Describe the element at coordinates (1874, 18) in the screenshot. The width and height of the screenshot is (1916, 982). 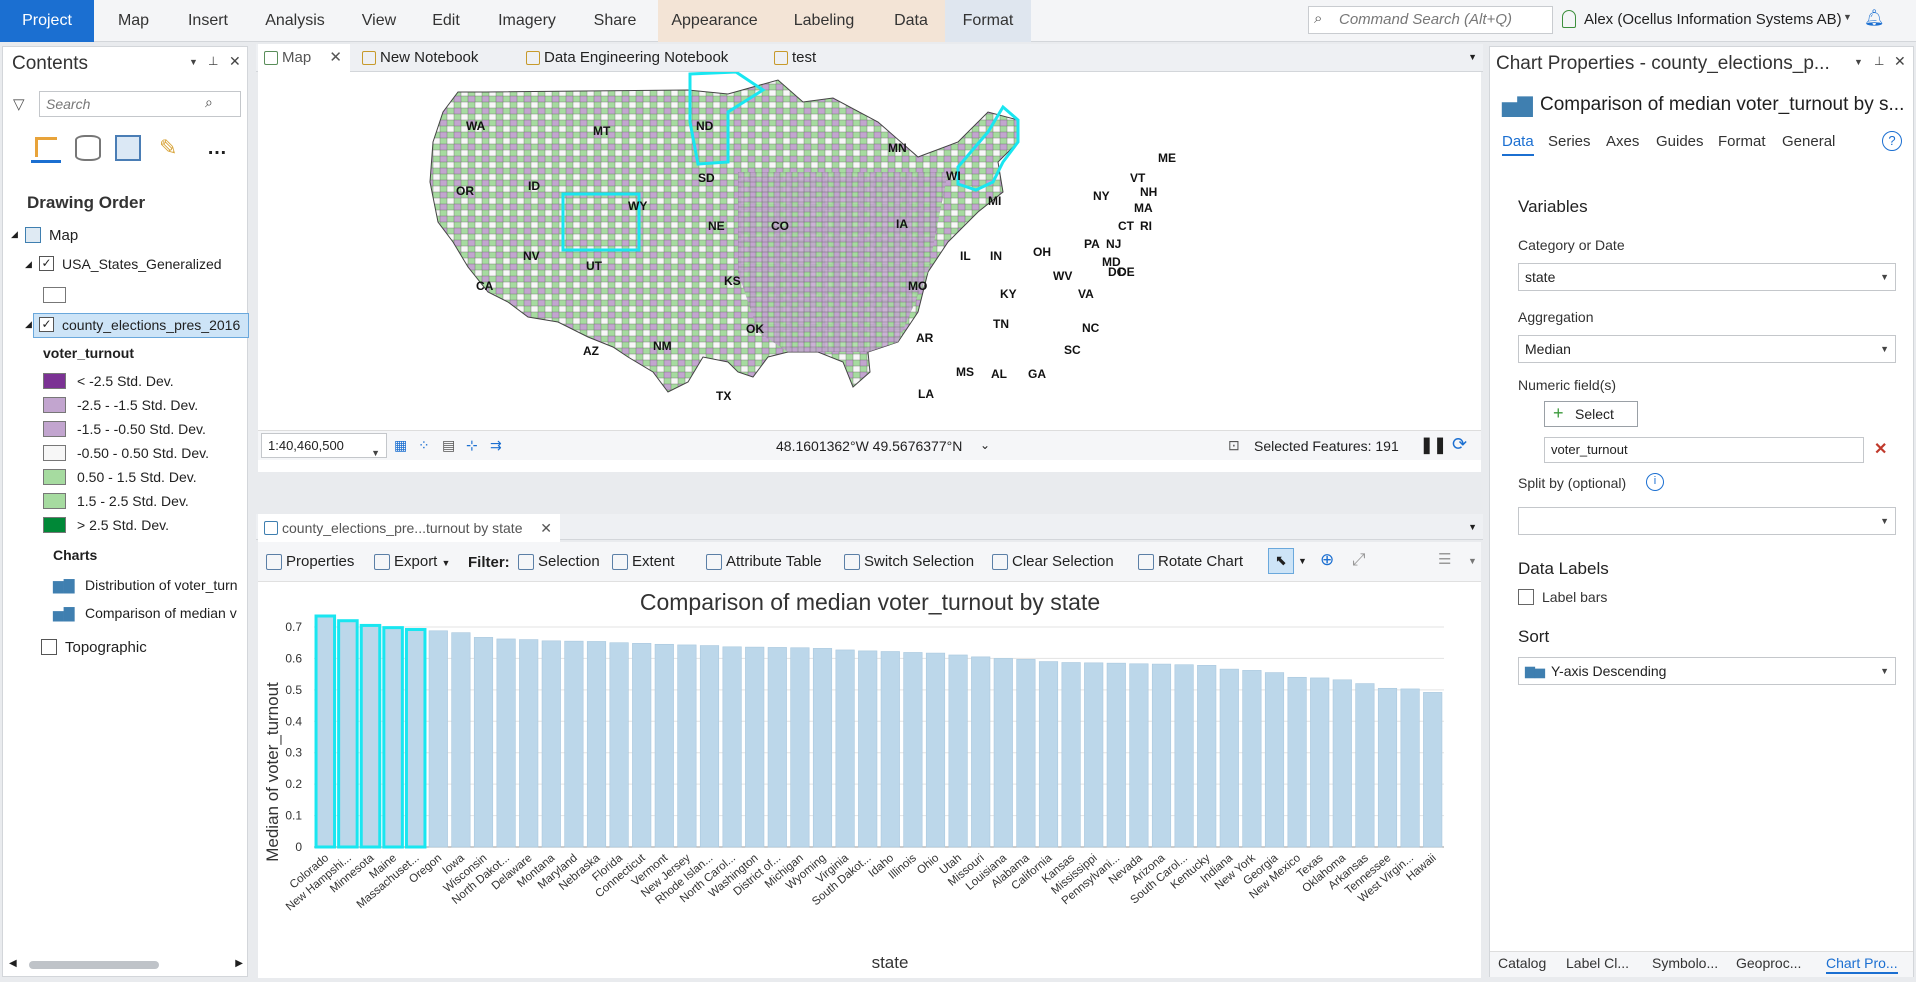
I see `notification-icon: 🔔︎` at that location.